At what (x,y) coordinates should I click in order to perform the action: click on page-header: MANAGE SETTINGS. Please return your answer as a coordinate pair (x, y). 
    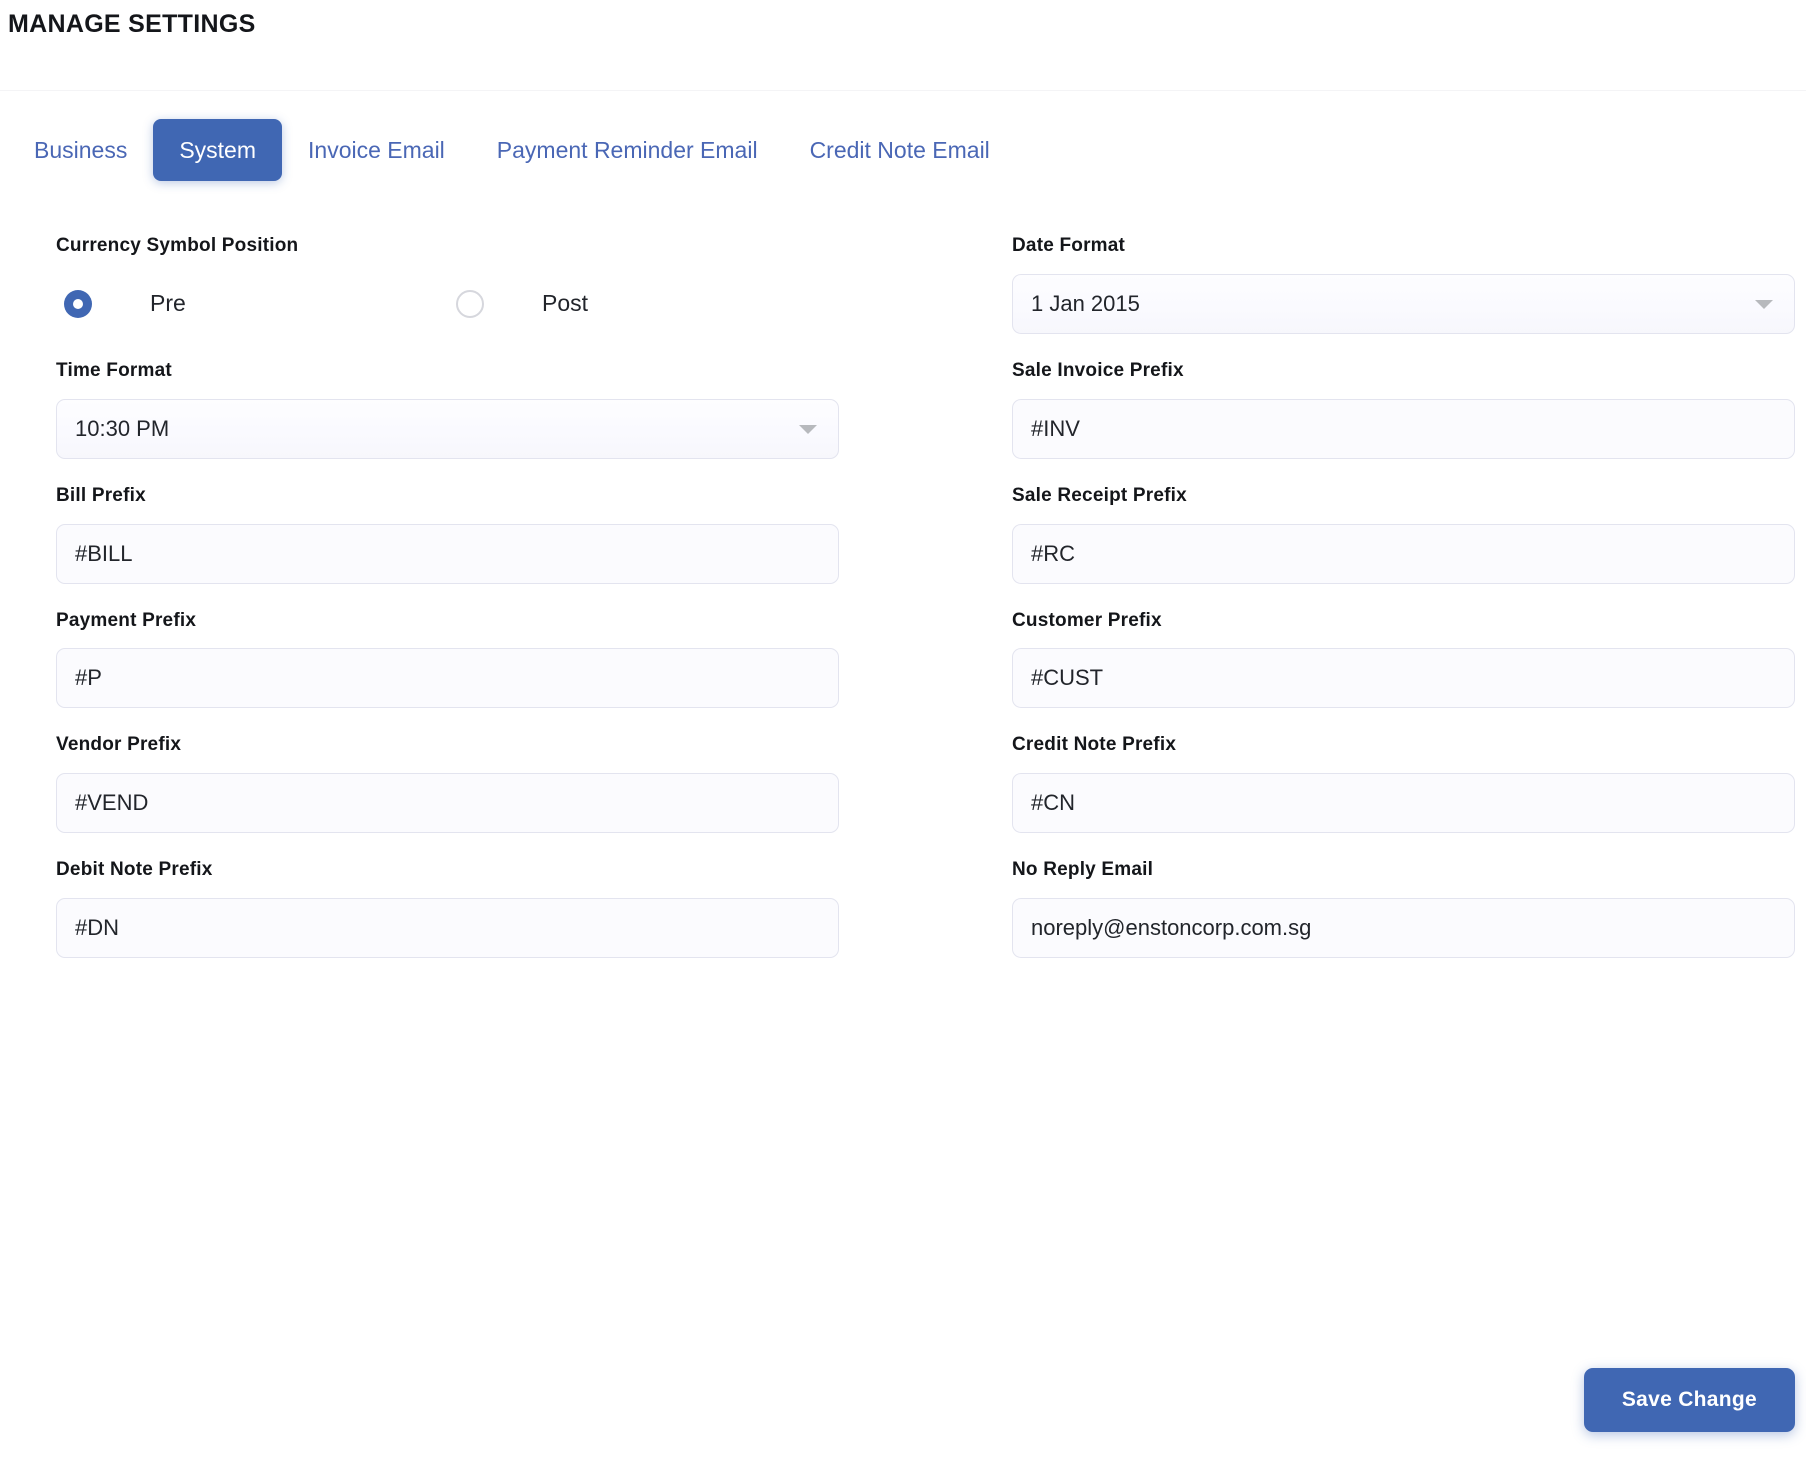
    Looking at the image, I should click on (903, 45).